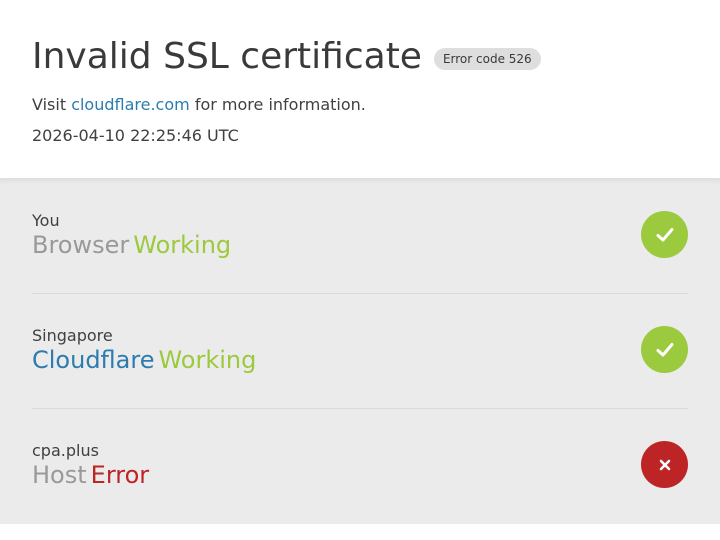 The width and height of the screenshot is (720, 540). What do you see at coordinates (487, 59) in the screenshot?
I see `error-code-badge: Error code 526` at bounding box center [487, 59].